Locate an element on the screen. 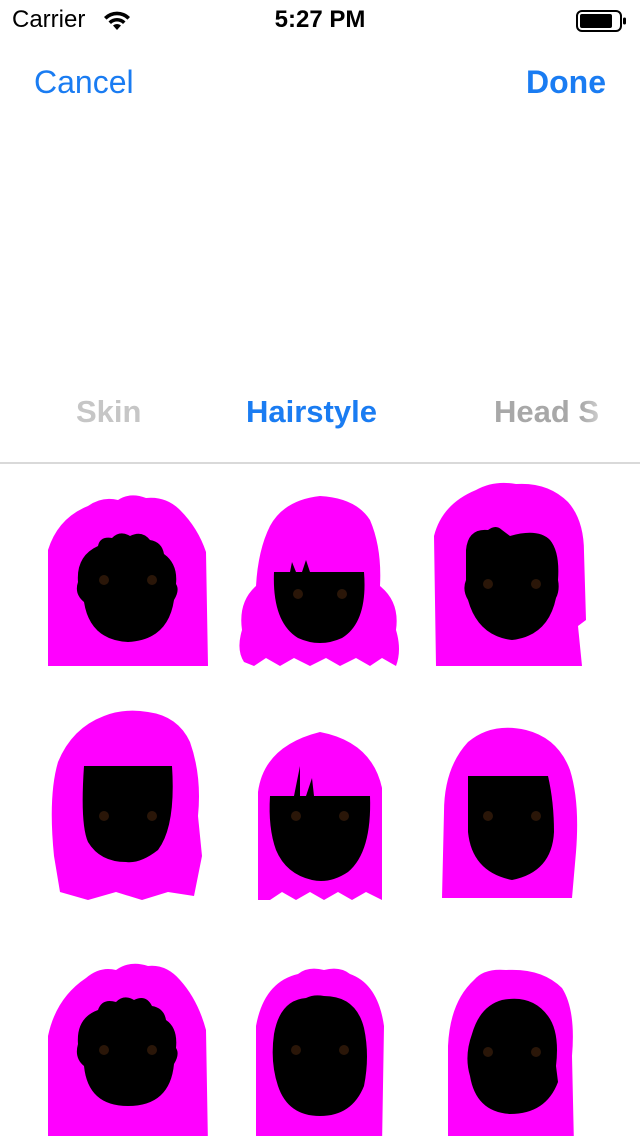 This screenshot has height=1136, width=640. category-tab-bar: Skin Hairstyle Head S is located at coordinates (320, 416).